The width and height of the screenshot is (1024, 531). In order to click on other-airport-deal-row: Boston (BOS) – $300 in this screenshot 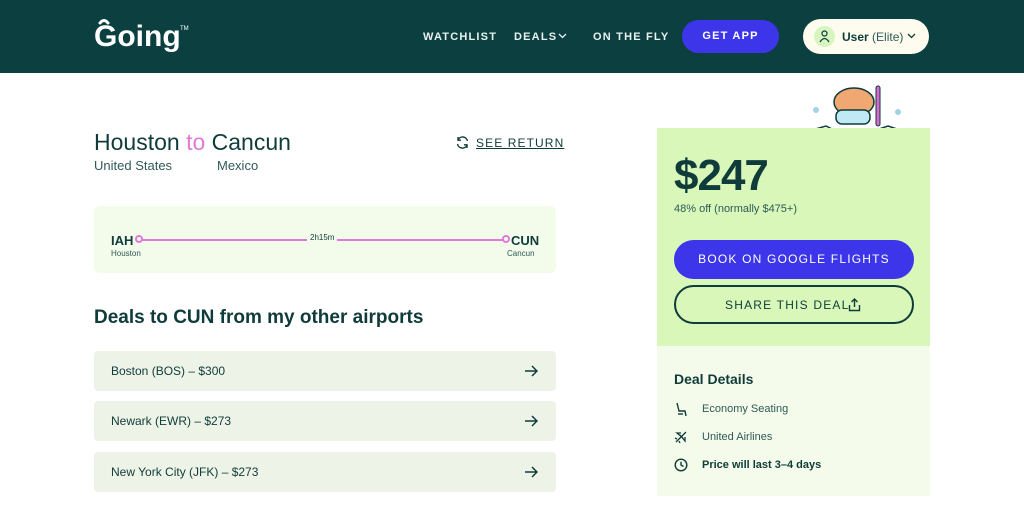, I will do `click(325, 371)`.